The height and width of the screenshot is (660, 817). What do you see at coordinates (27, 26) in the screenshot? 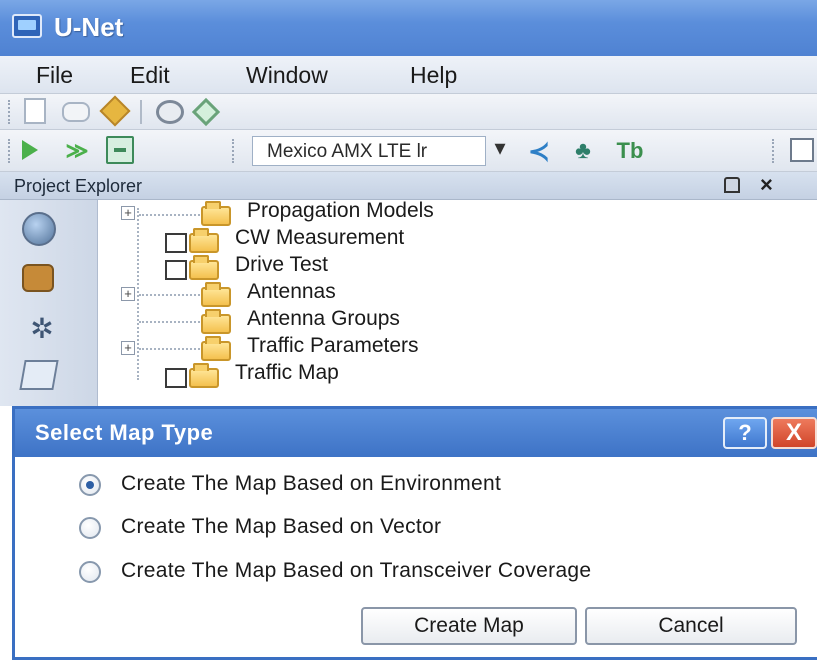
I see `app-icon` at bounding box center [27, 26].